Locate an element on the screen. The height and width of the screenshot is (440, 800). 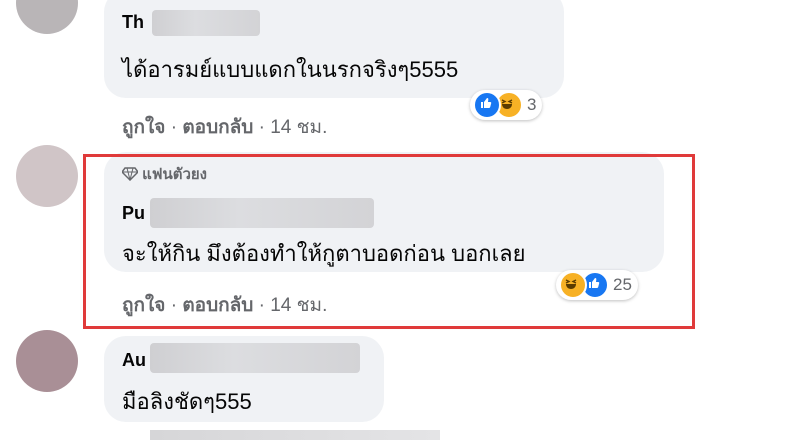
commenter-name: Au is located at coordinates (134, 360).